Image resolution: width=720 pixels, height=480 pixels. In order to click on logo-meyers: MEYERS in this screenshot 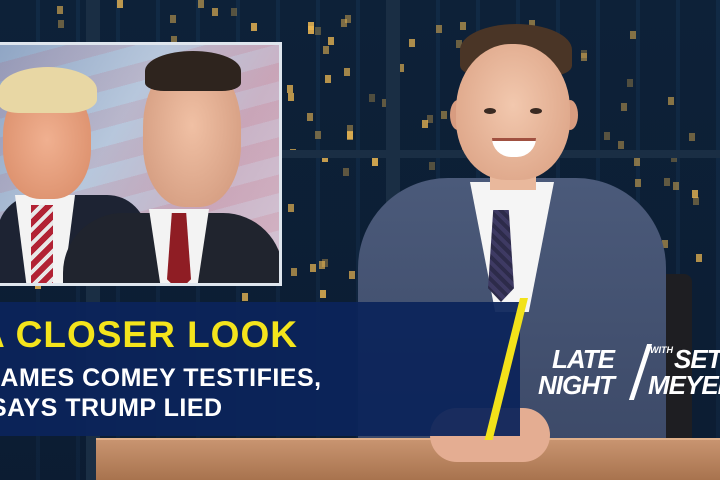, I will do `click(684, 385)`.